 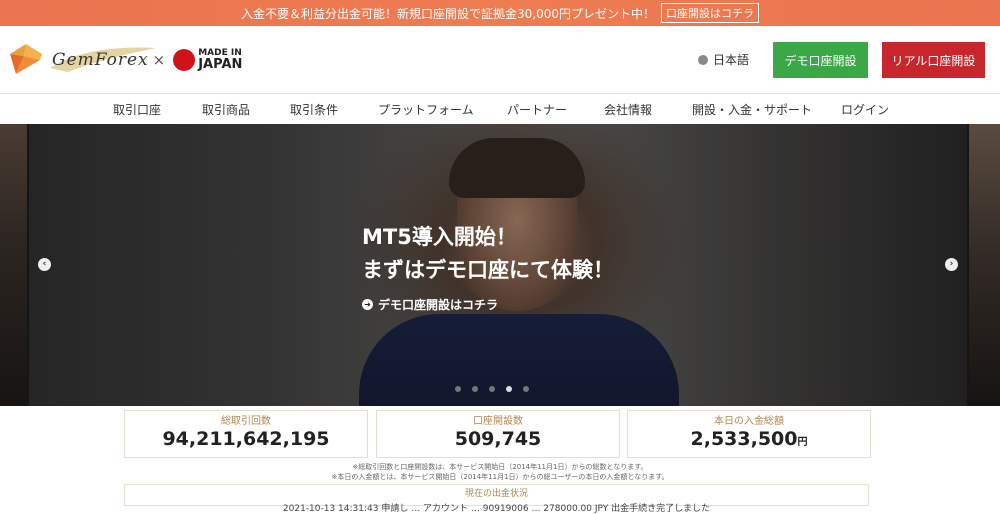 What do you see at coordinates (246, 439) in the screenshot?
I see `stat-trades-value: 94,211,642,195` at bounding box center [246, 439].